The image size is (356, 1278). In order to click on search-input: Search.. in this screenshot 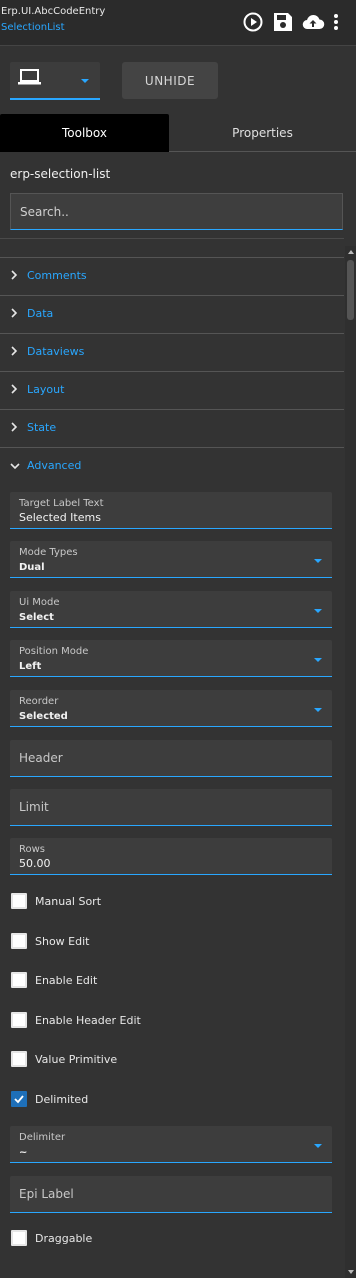, I will do `click(176, 211)`.